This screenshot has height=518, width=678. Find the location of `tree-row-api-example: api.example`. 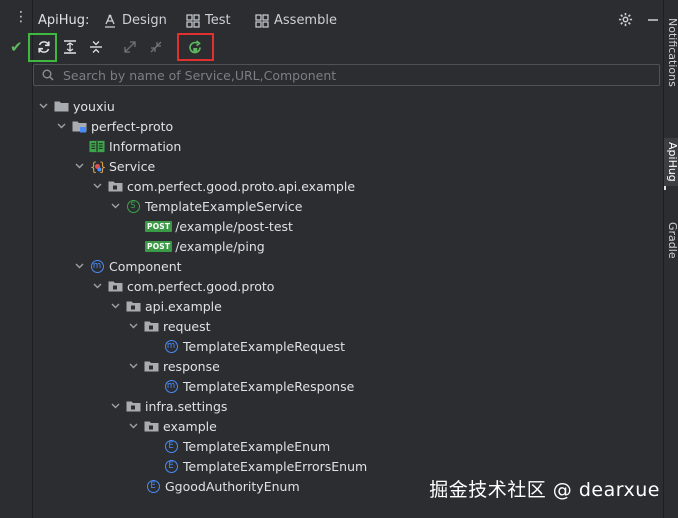

tree-row-api-example: api.example is located at coordinates (165, 306).